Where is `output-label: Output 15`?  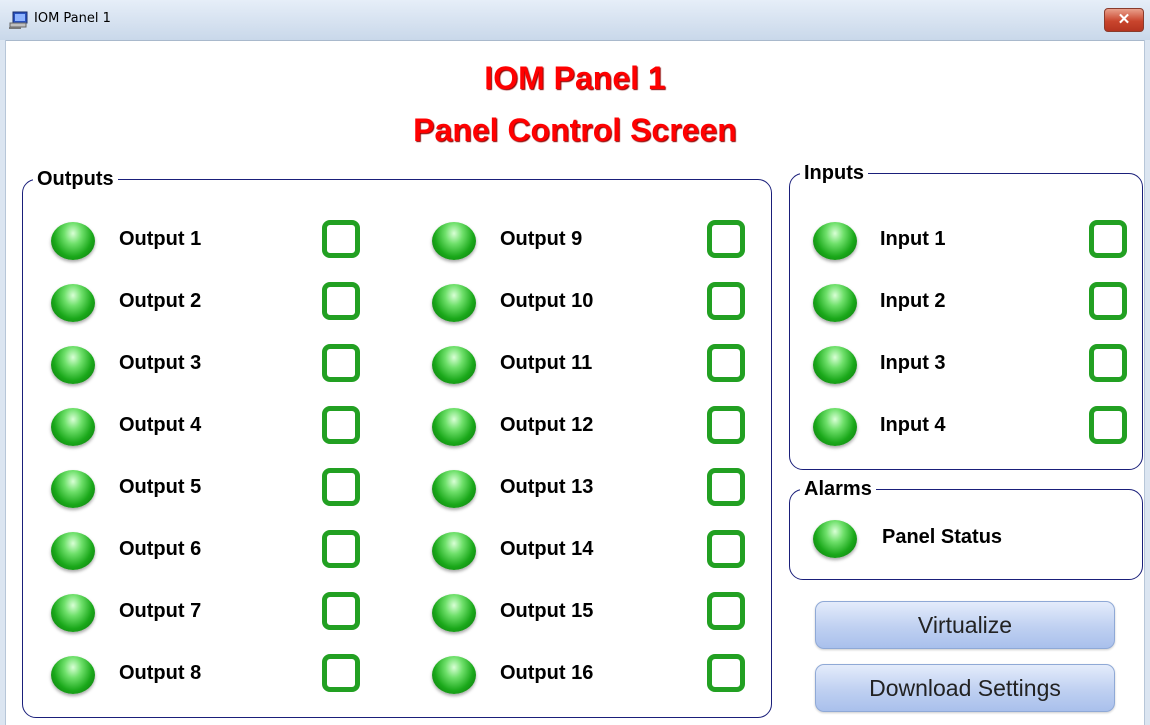 output-label: Output 15 is located at coordinates (547, 611).